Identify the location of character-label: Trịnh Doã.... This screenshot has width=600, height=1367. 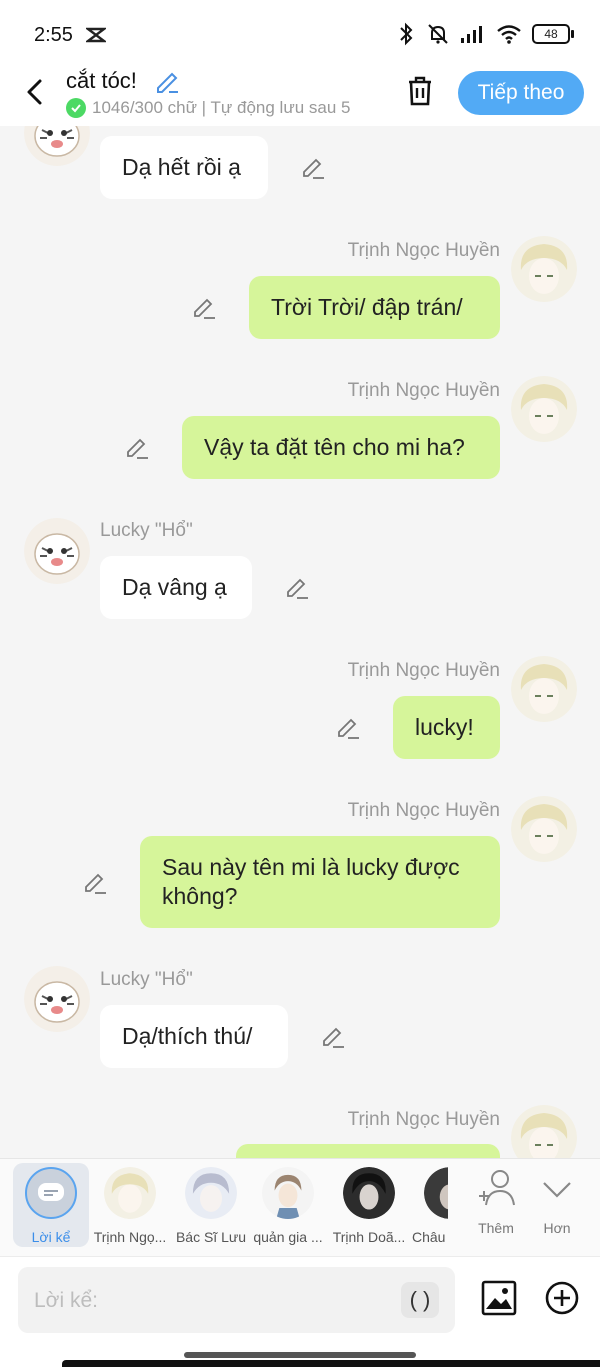
(369, 1237).